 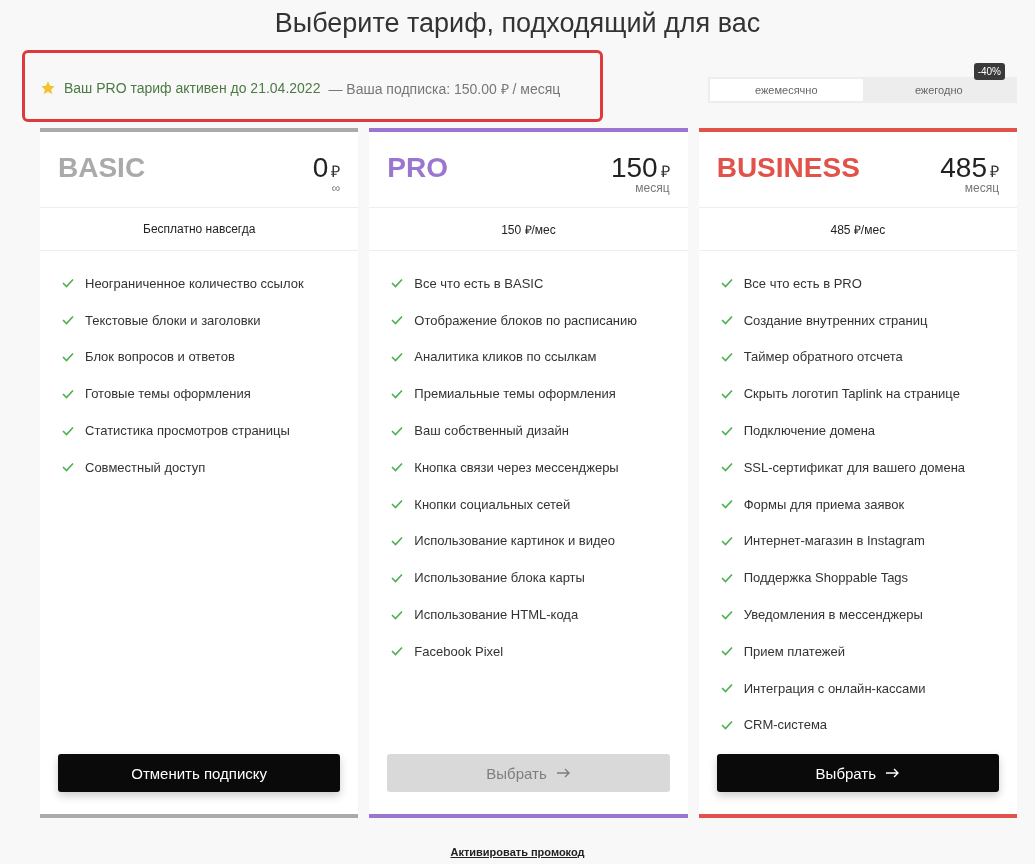 I want to click on plan-subtitle: 150 ₽/мес, so click(x=528, y=229).